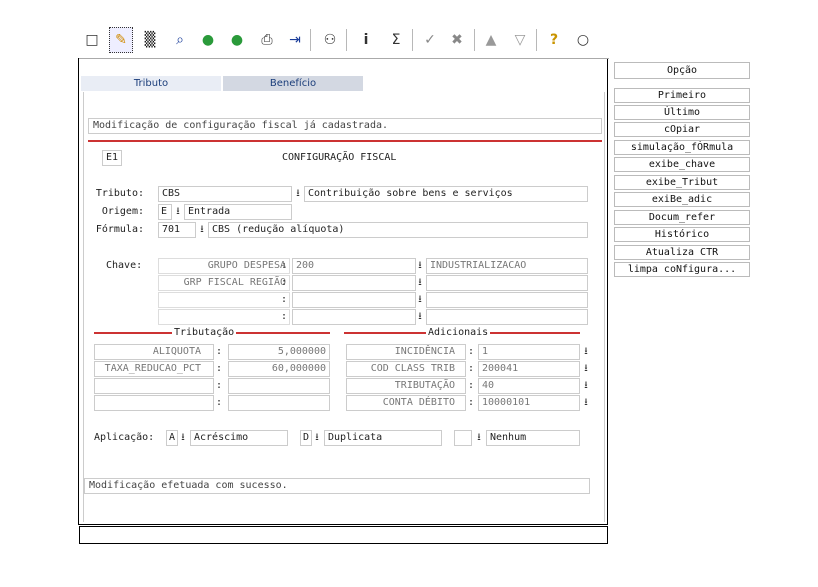  What do you see at coordinates (682, 234) in the screenshot?
I see `historico-button: Histórico` at bounding box center [682, 234].